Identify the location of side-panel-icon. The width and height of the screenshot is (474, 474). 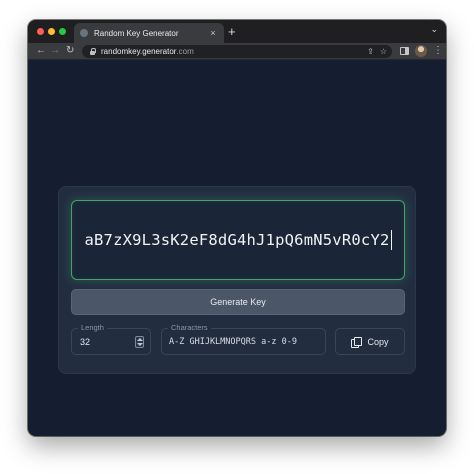
(404, 51).